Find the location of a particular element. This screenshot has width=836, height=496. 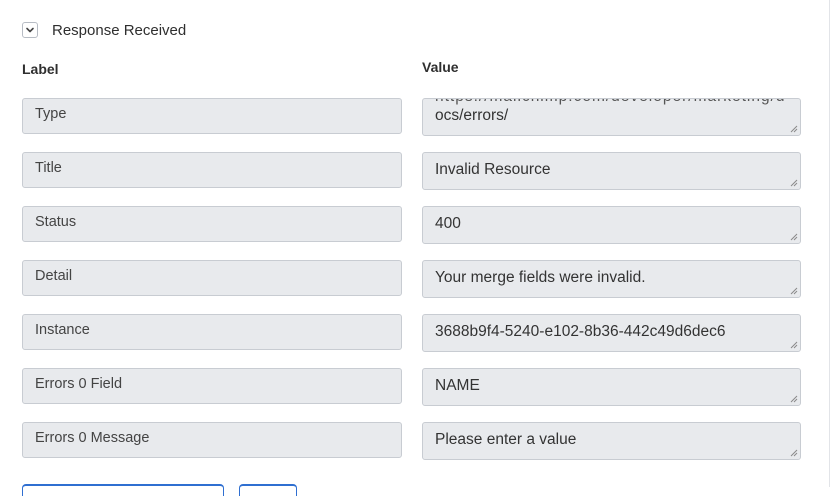

field-row-errors-0-field: Errors 0 Field NAME is located at coordinates (418, 388).